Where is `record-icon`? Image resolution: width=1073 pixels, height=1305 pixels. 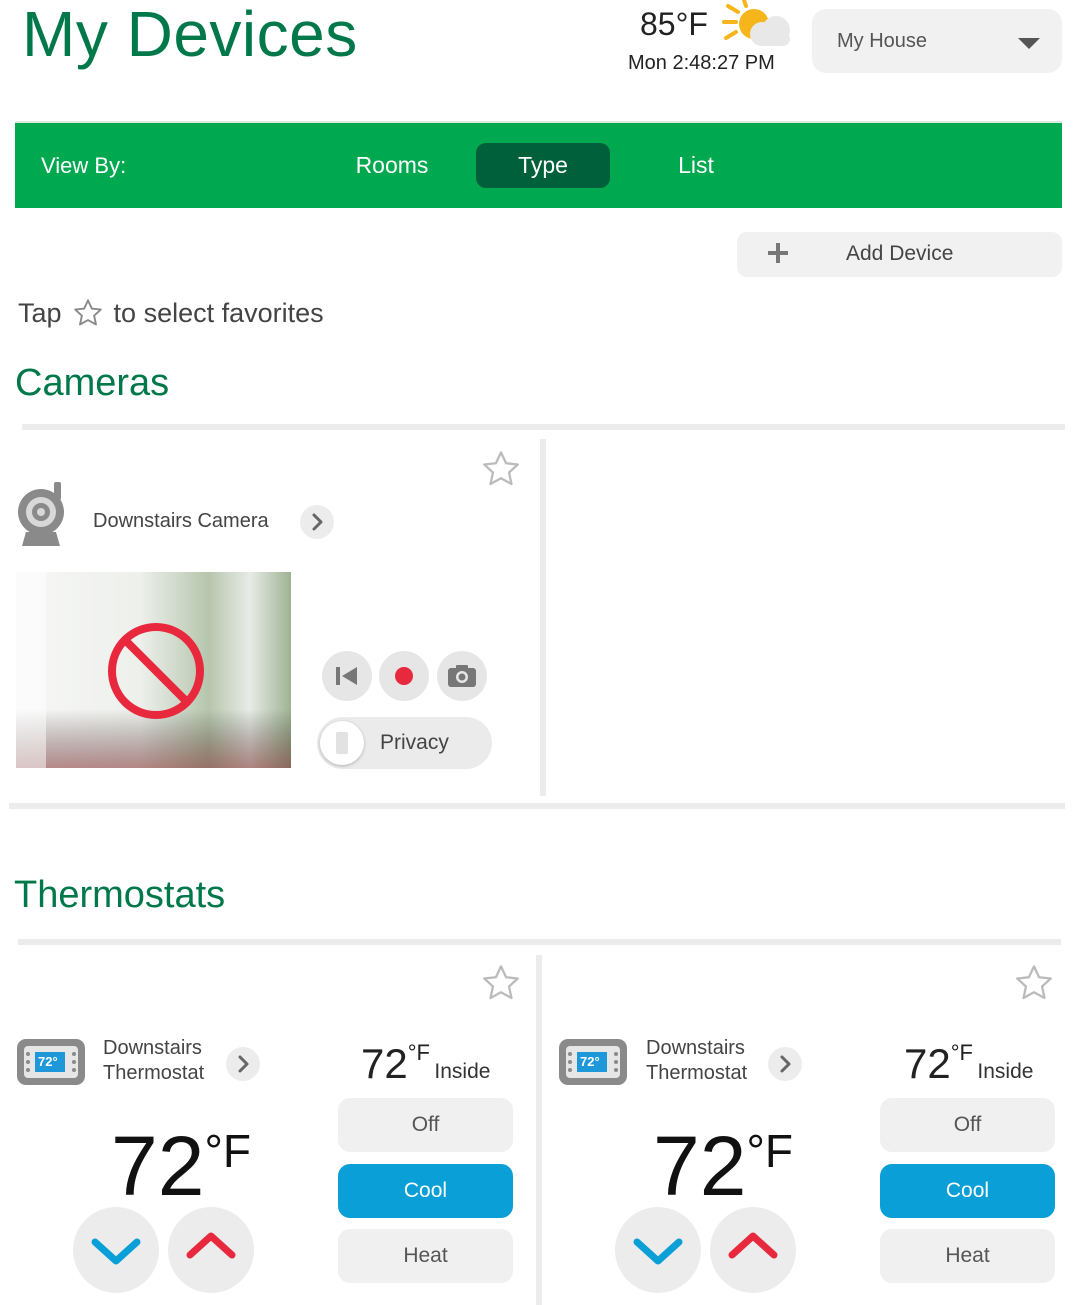
record-icon is located at coordinates (404, 676).